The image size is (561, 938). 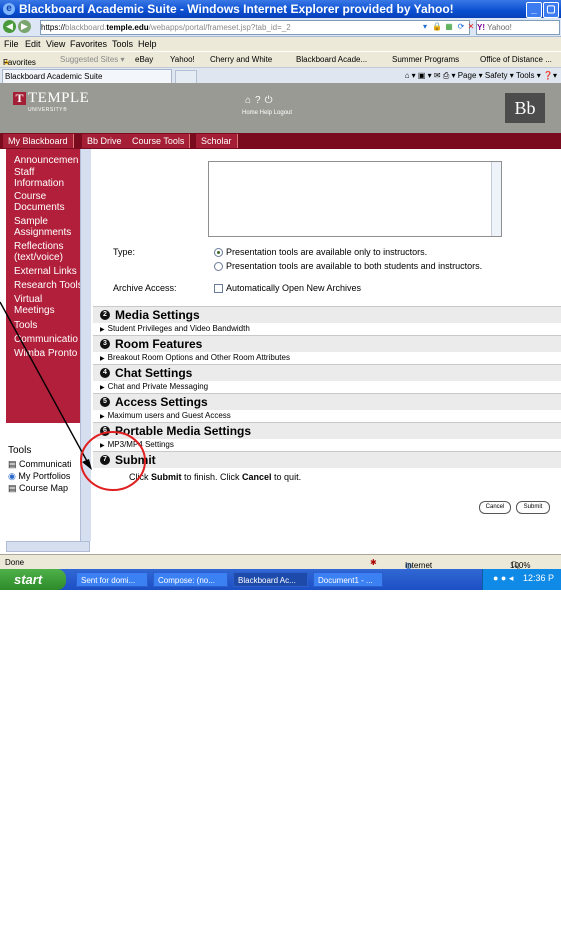 I want to click on maximize-button: ▢, so click(x=551, y=10).